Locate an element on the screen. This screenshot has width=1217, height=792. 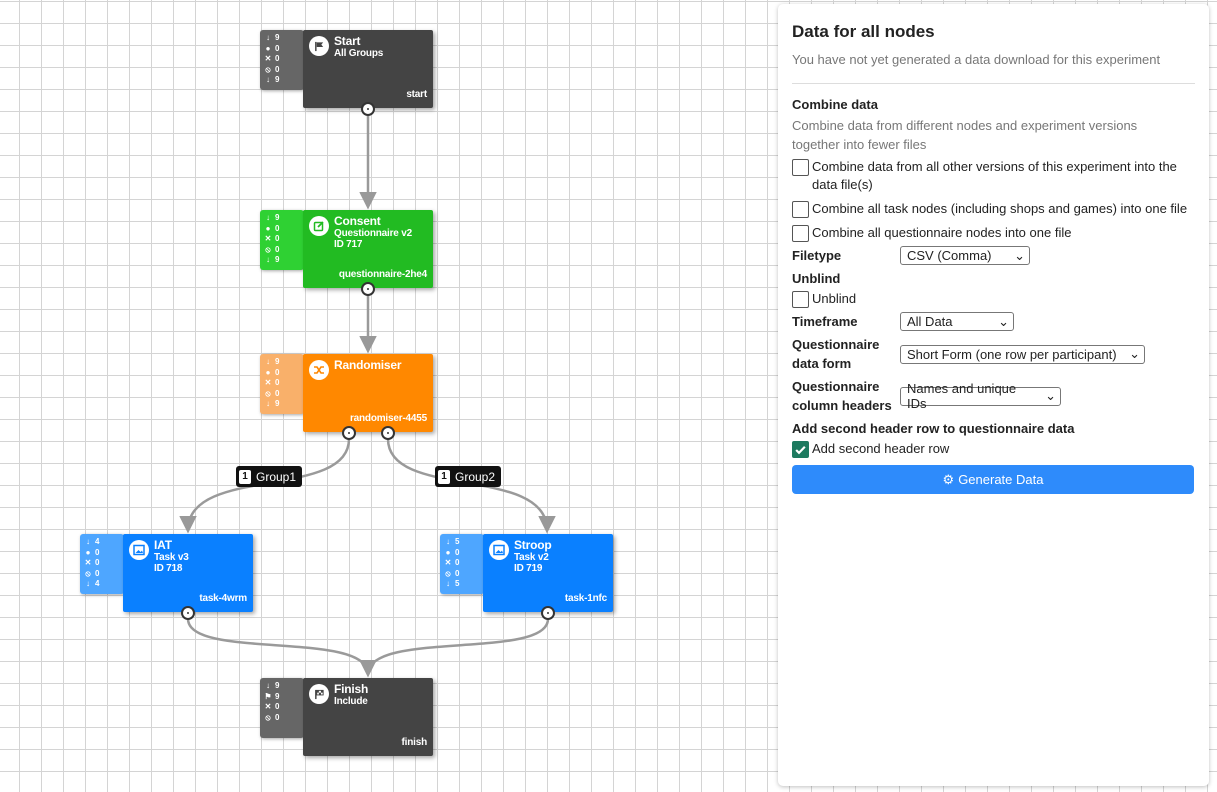
node-id: ID 719 is located at coordinates (528, 568).